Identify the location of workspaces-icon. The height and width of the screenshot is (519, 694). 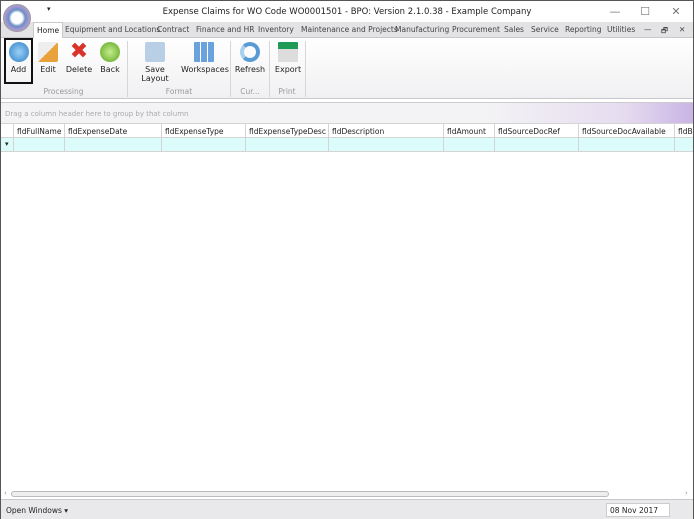
(204, 52).